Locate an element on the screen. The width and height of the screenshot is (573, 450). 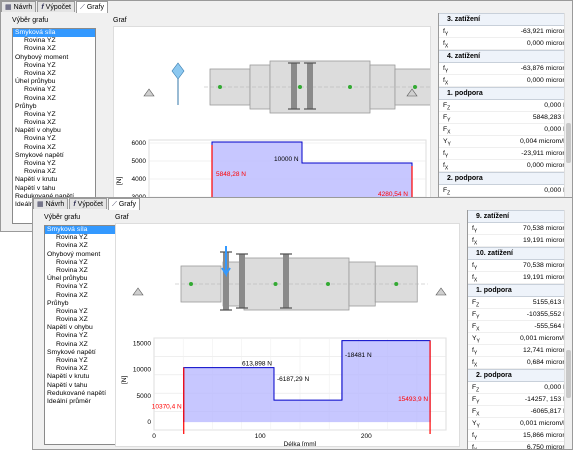
result-value: 5848,283 N is located at coordinates (550, 117).